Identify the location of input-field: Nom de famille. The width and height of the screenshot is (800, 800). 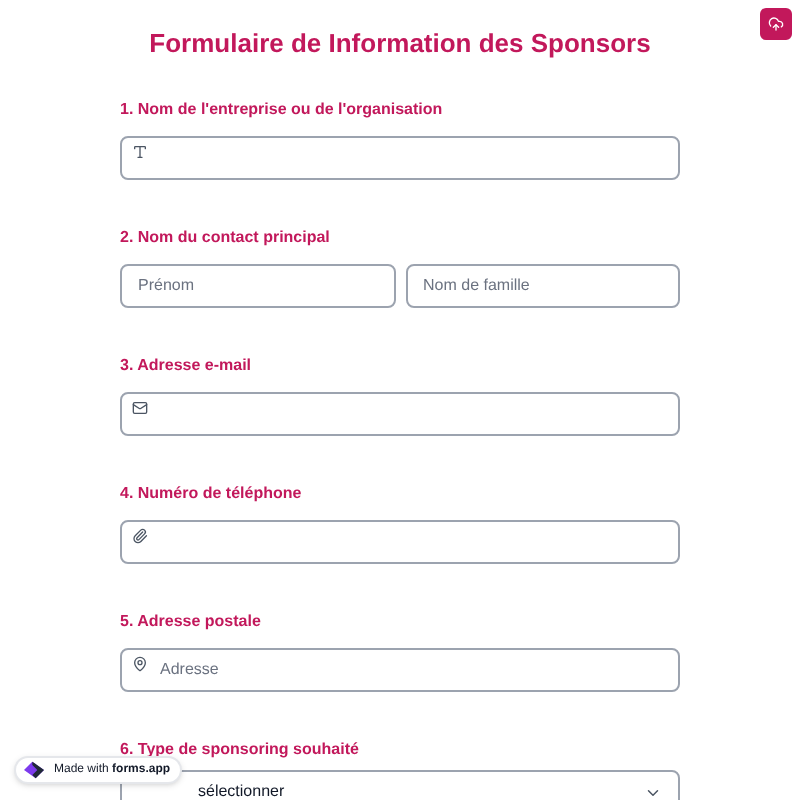
(542, 285).